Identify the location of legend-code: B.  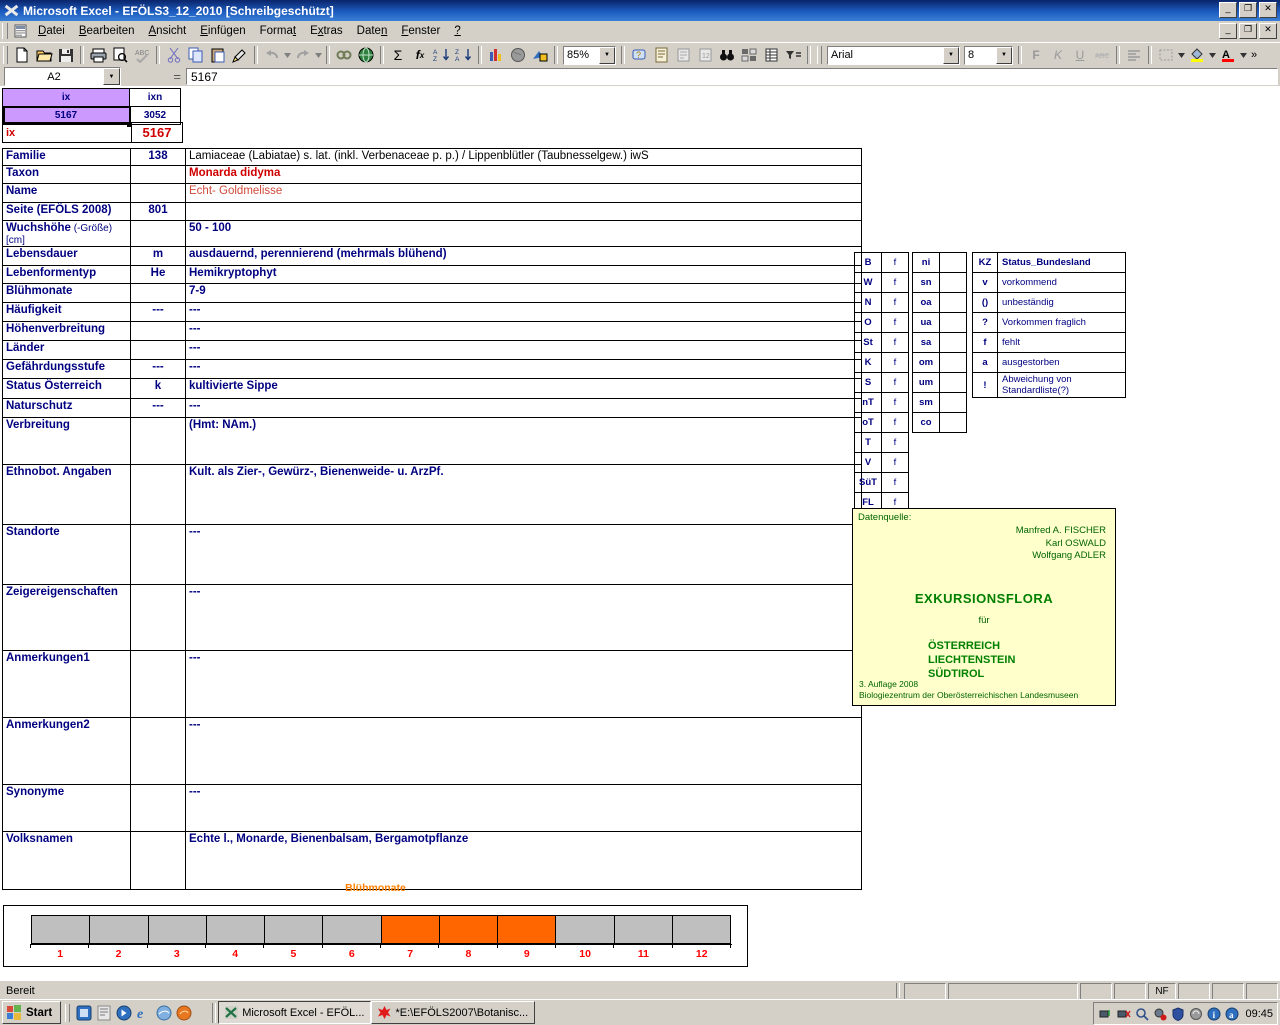
(868, 262).